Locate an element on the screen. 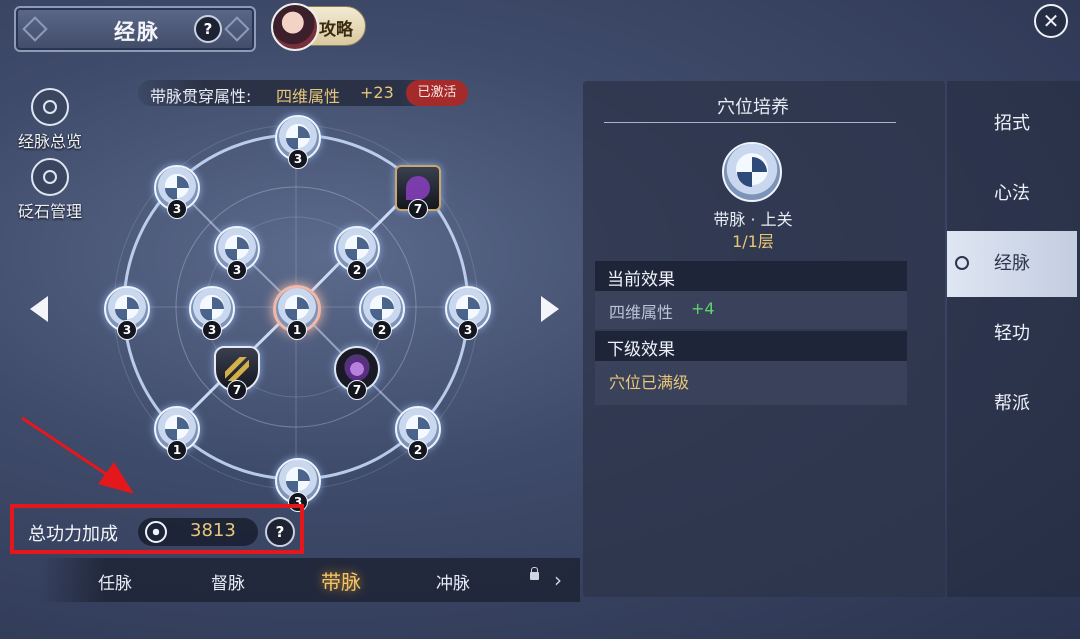 The width and height of the screenshot is (1080, 639). effect-value: +4 is located at coordinates (703, 308).